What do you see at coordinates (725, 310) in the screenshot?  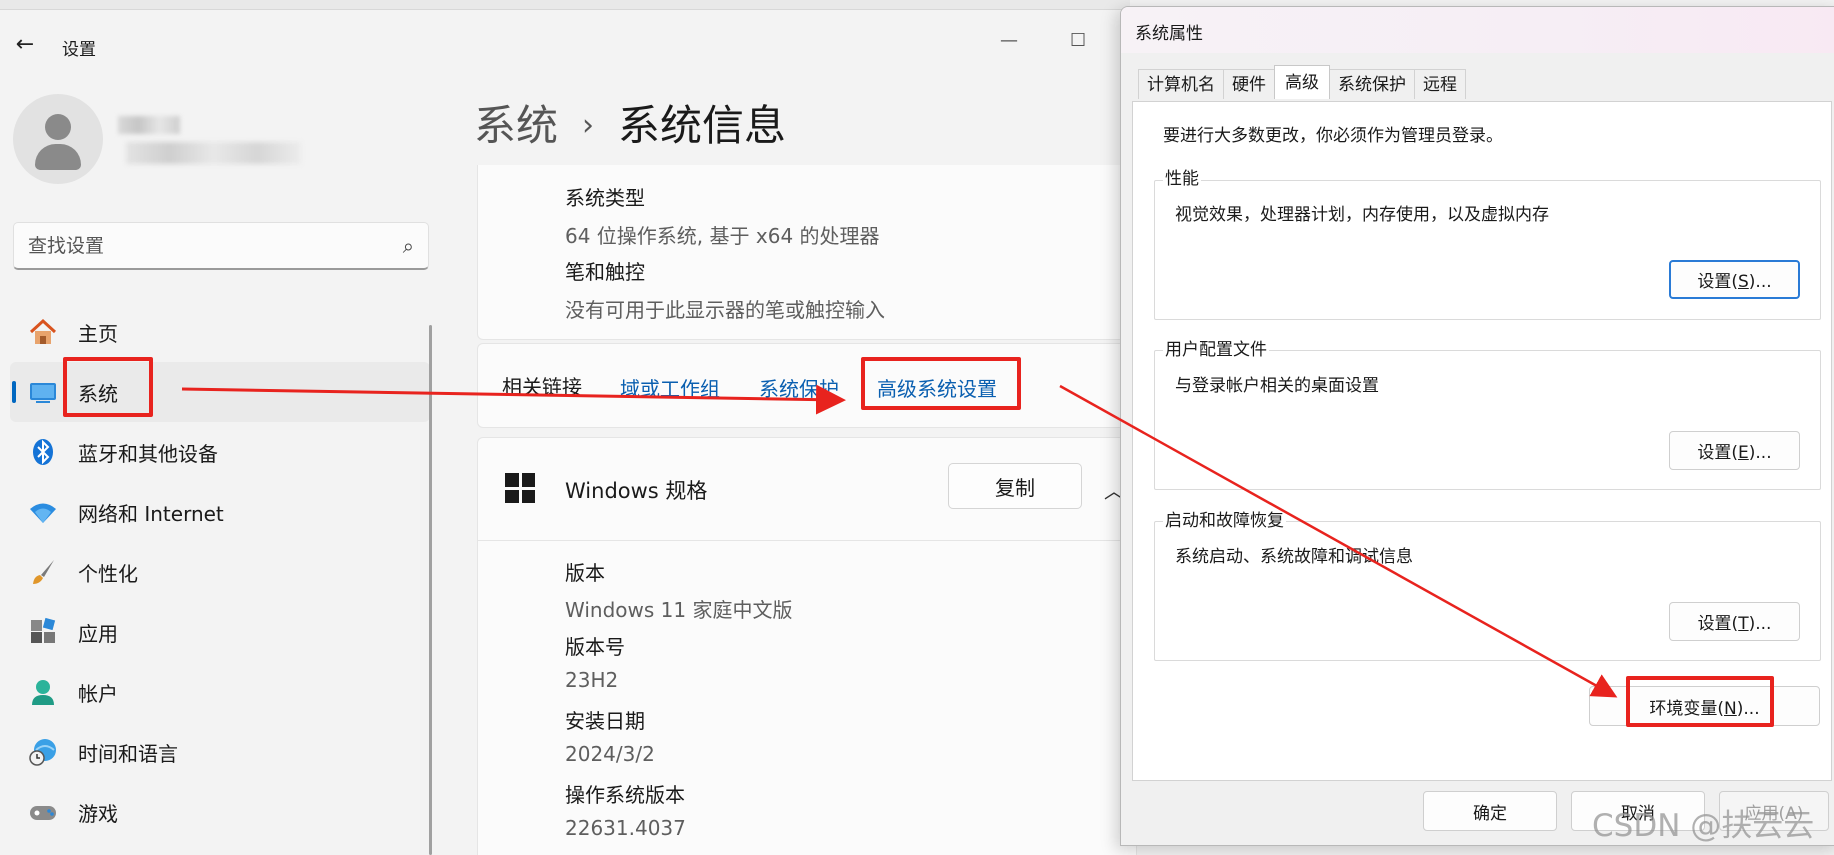 I see `pen-touch-value: 没有可用于此显示器的笔或触控输入` at bounding box center [725, 310].